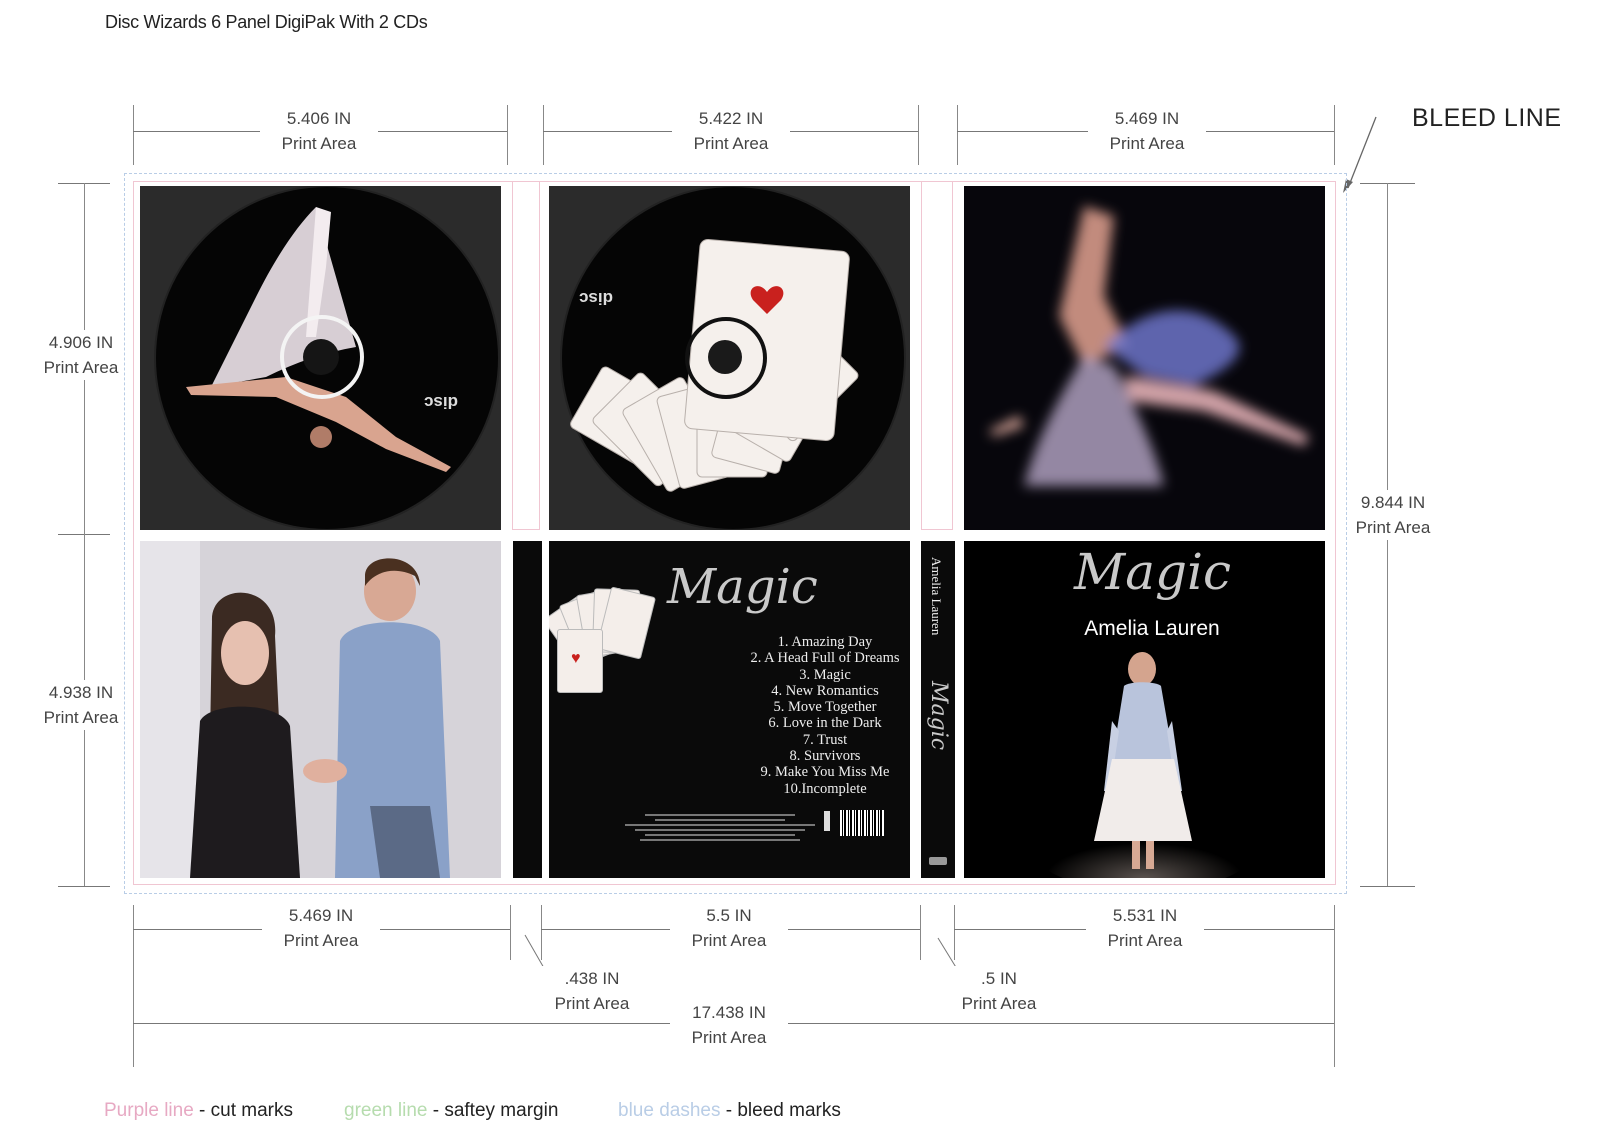 The image size is (1600, 1131). What do you see at coordinates (936, 596) in the screenshot?
I see `spine-artist: Amelia Lauren` at bounding box center [936, 596].